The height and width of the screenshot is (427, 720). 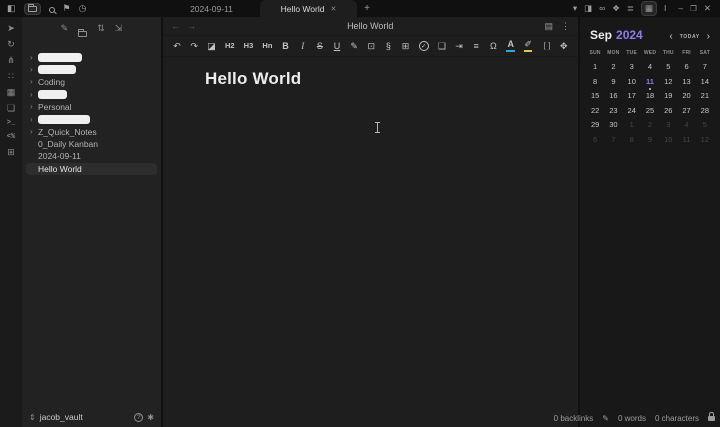 What do you see at coordinates (693, 9) in the screenshot?
I see `restore-window-icon: ❐` at bounding box center [693, 9].